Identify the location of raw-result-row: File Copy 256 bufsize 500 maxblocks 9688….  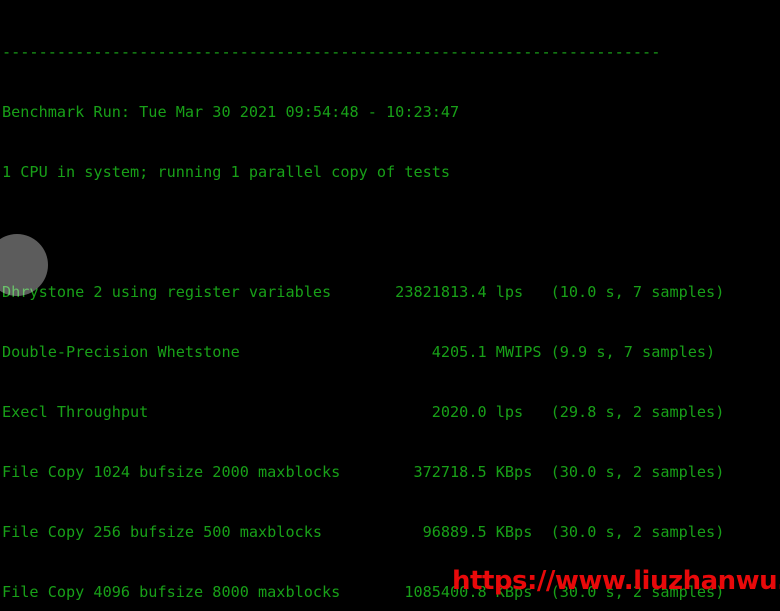
(363, 532).